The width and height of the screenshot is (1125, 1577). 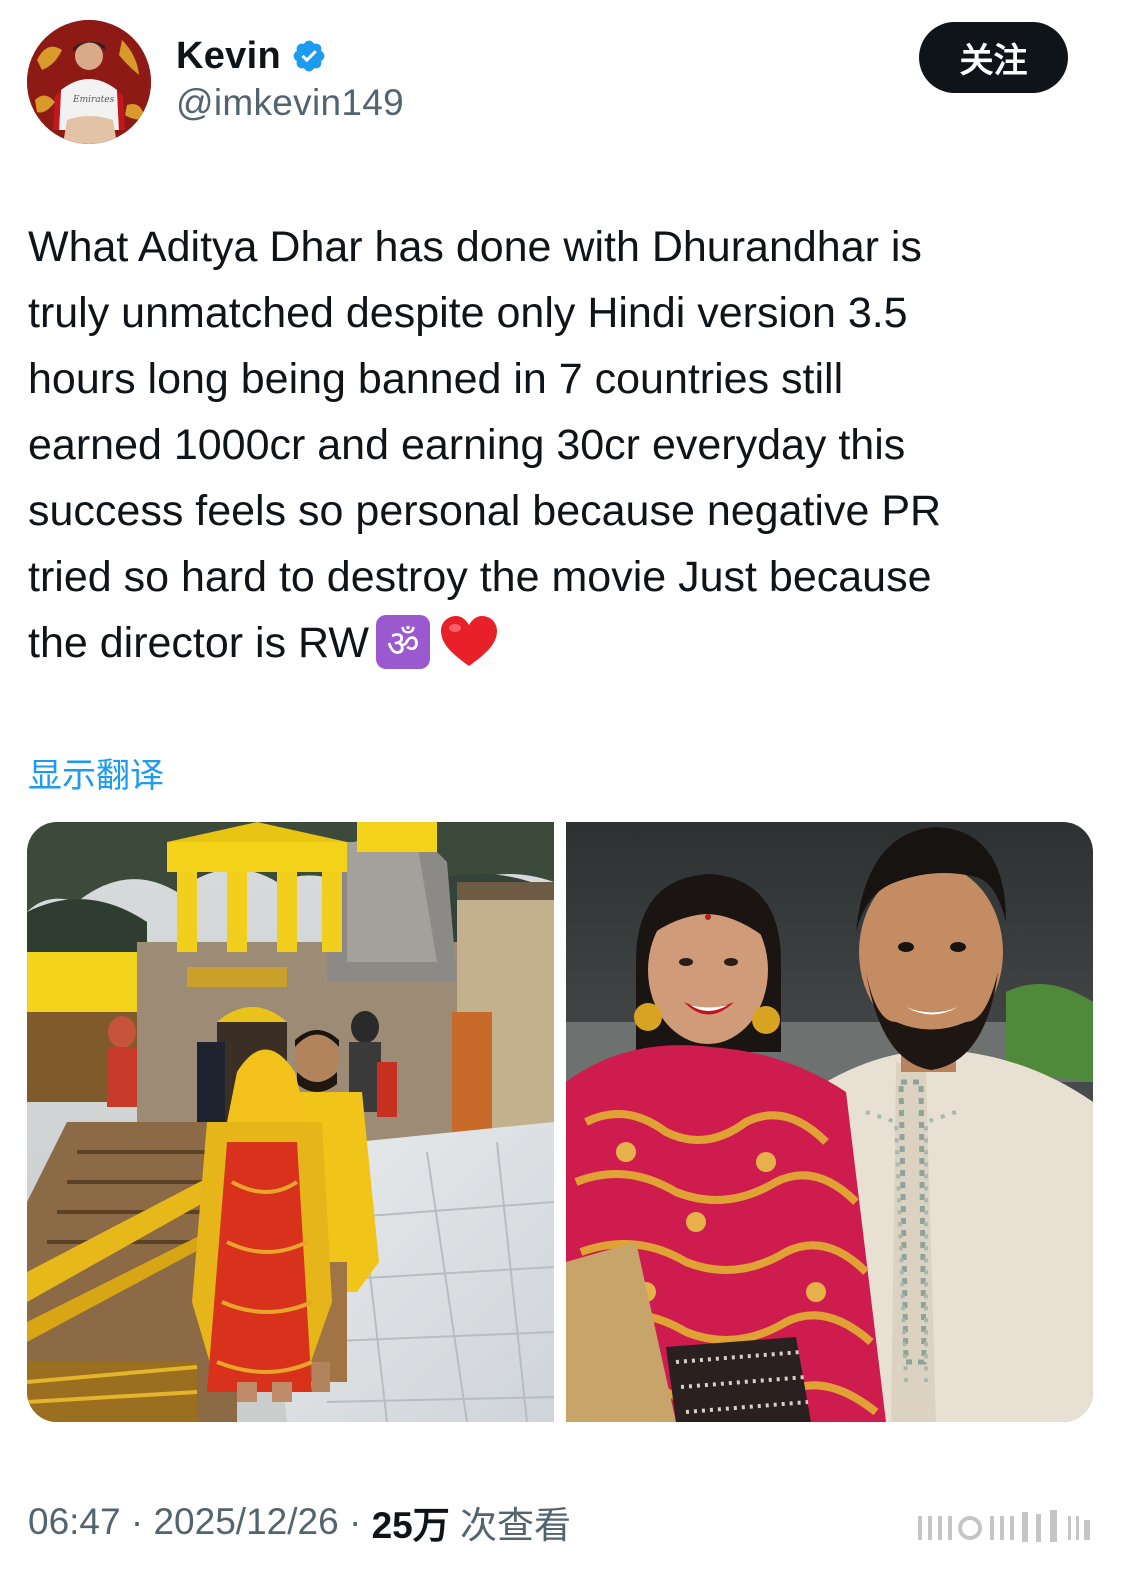 I want to click on author-handle: @imkevin149, so click(x=290, y=103).